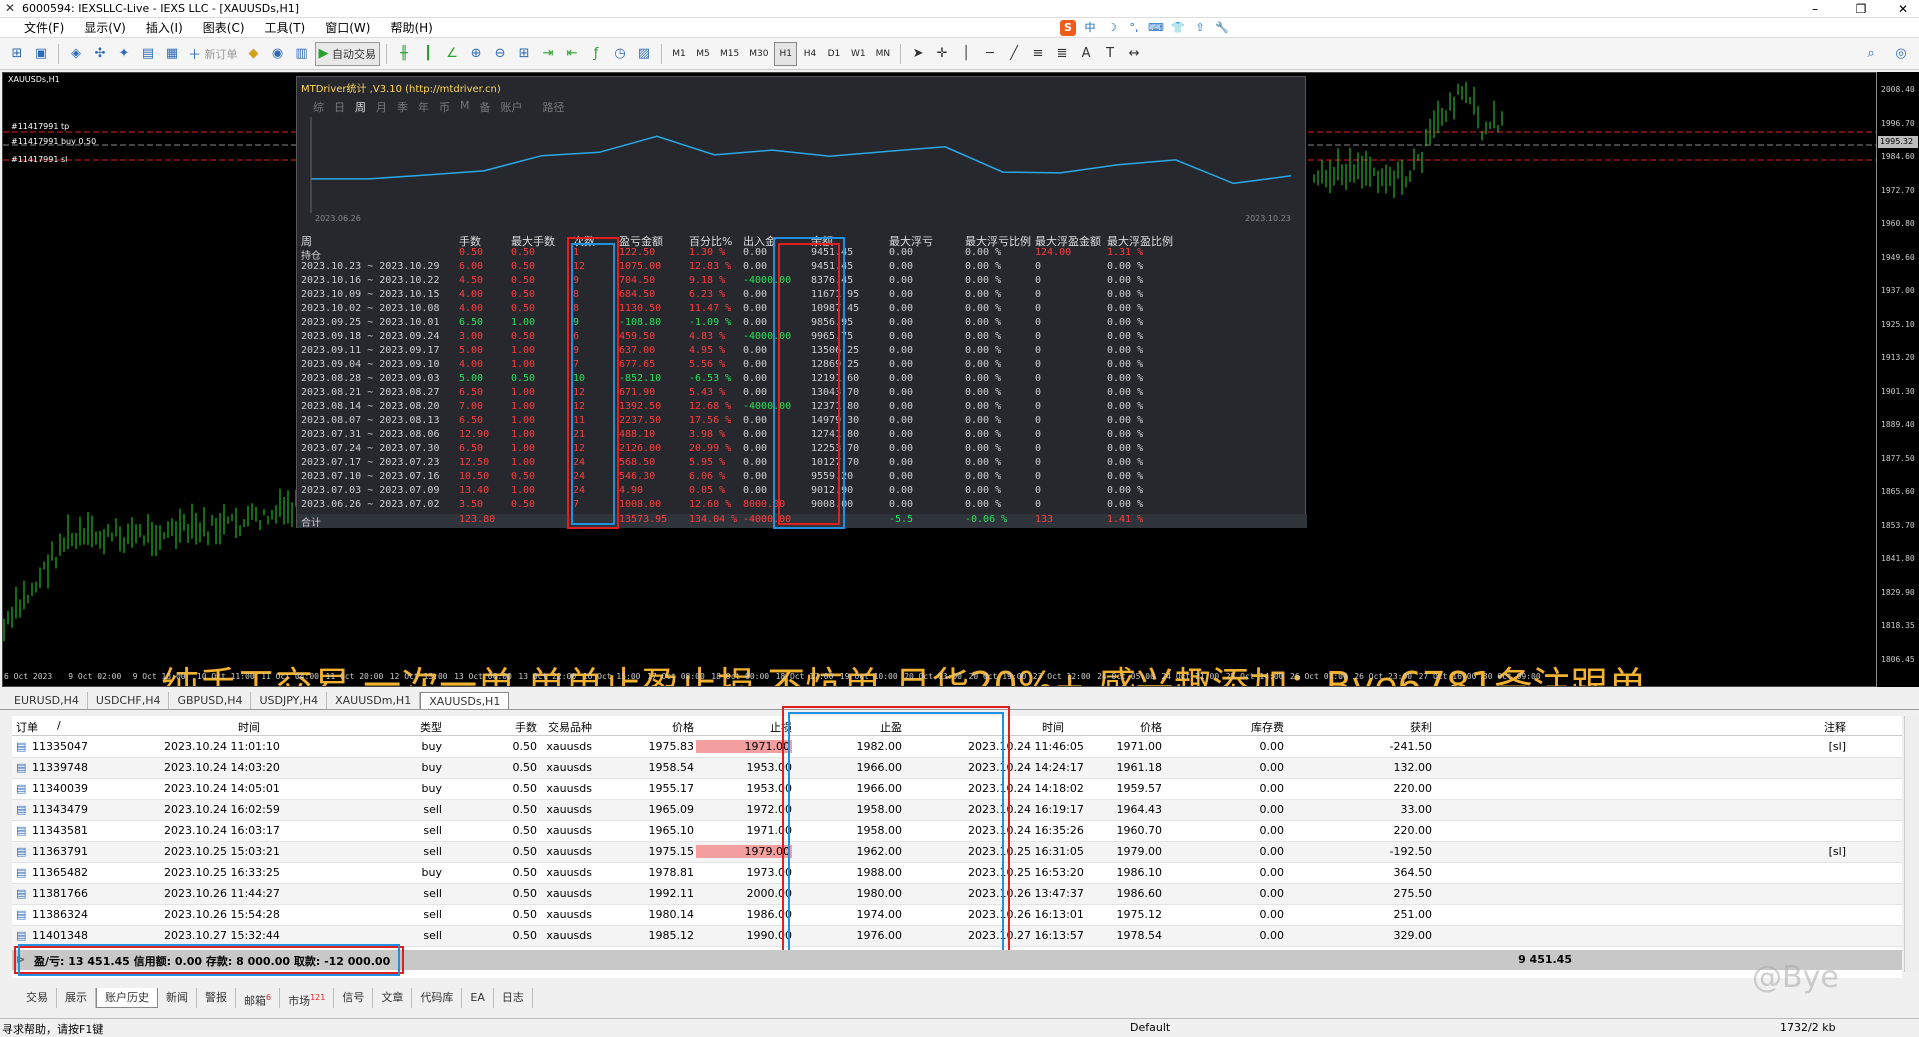  Describe the element at coordinates (124, 54) in the screenshot. I see `navigator-icon: ✦` at that location.